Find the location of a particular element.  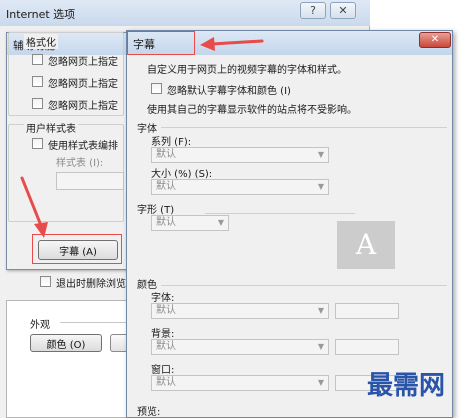

family-value: 默认 is located at coordinates (166, 154).